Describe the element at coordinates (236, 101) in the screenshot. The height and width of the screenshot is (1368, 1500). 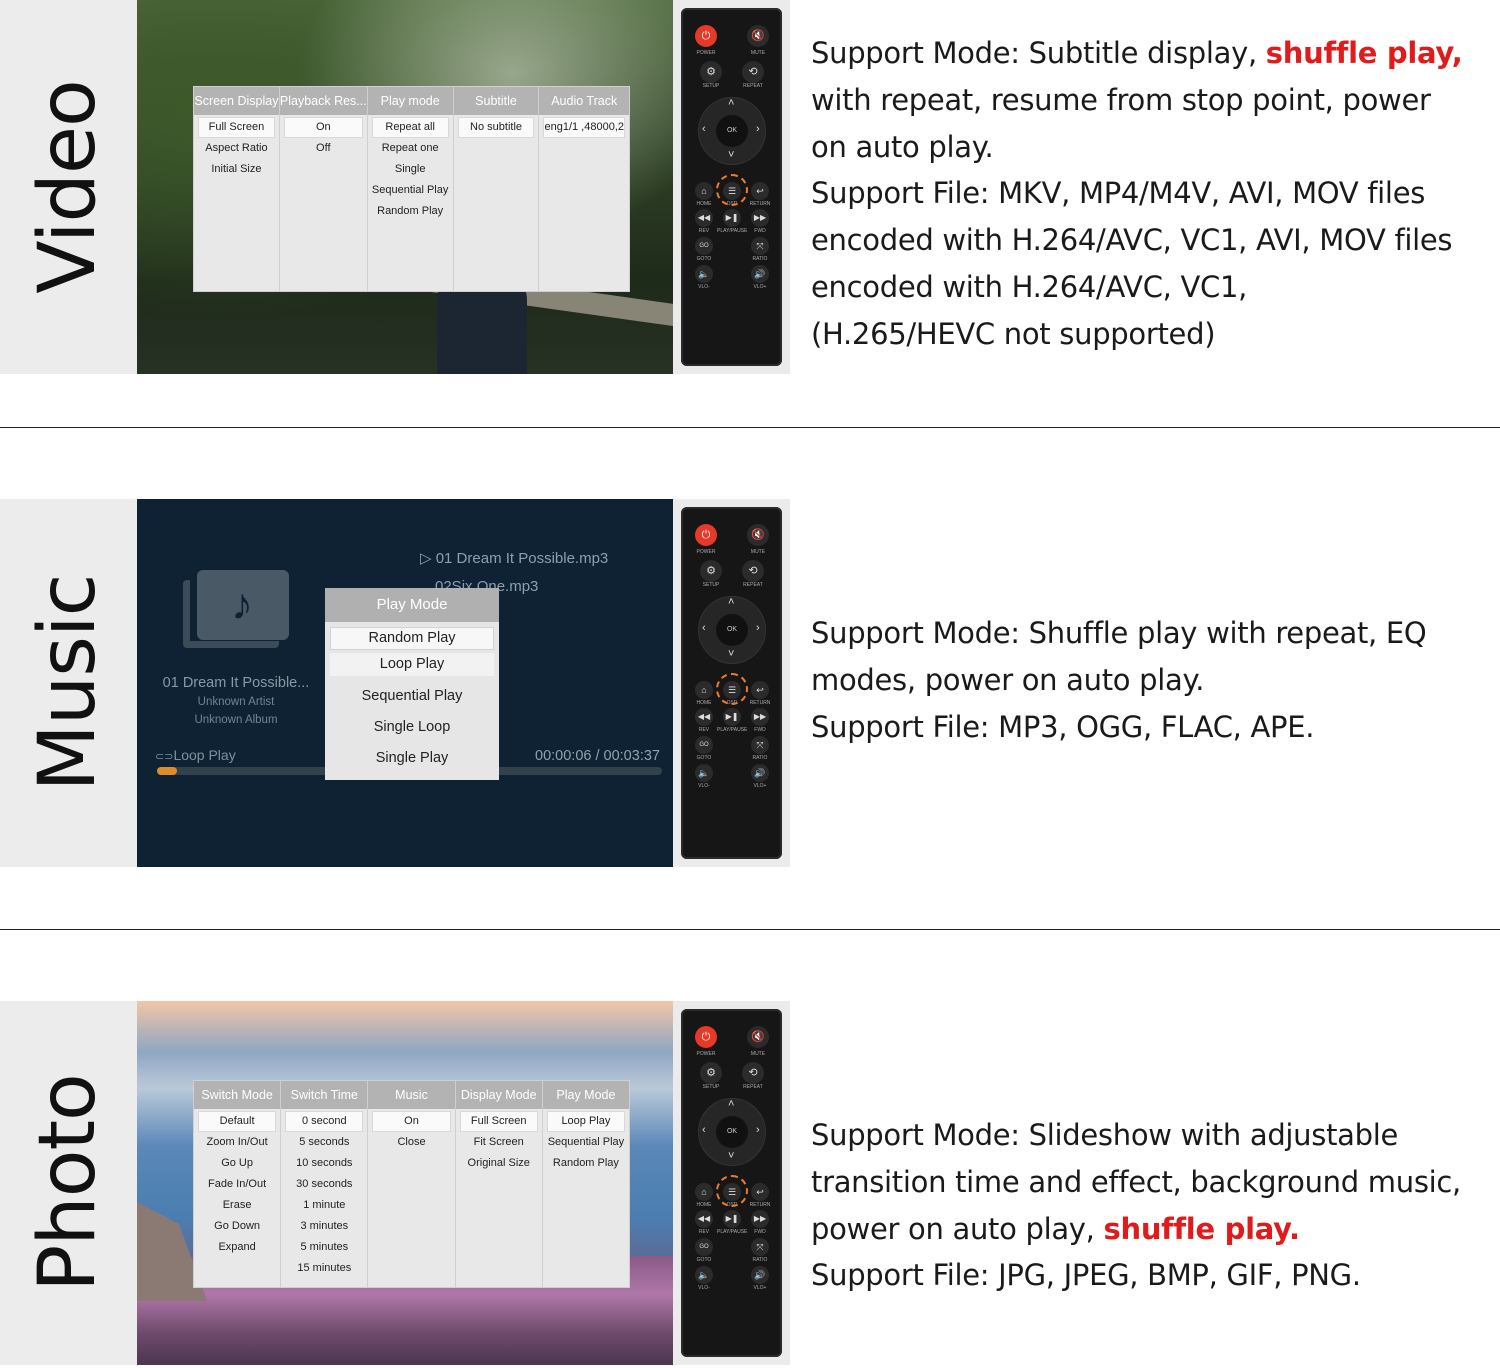
I see `video-menu-header: Screen Display` at that location.